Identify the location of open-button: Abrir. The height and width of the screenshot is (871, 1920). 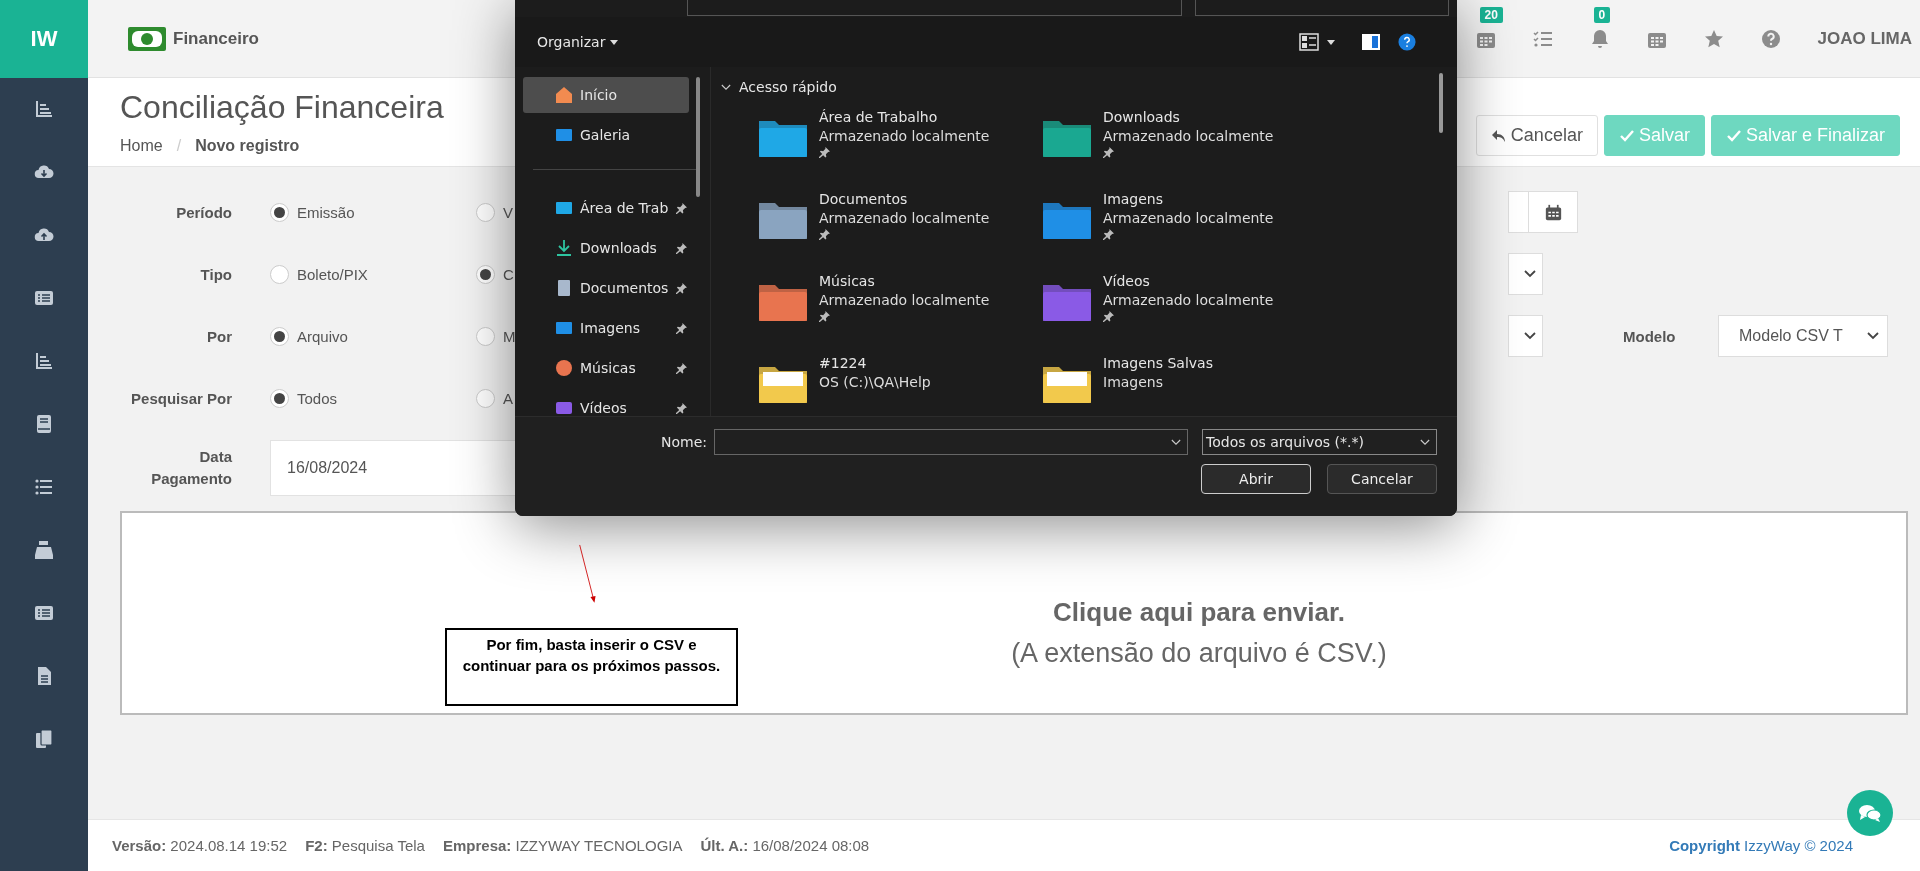
(1256, 479).